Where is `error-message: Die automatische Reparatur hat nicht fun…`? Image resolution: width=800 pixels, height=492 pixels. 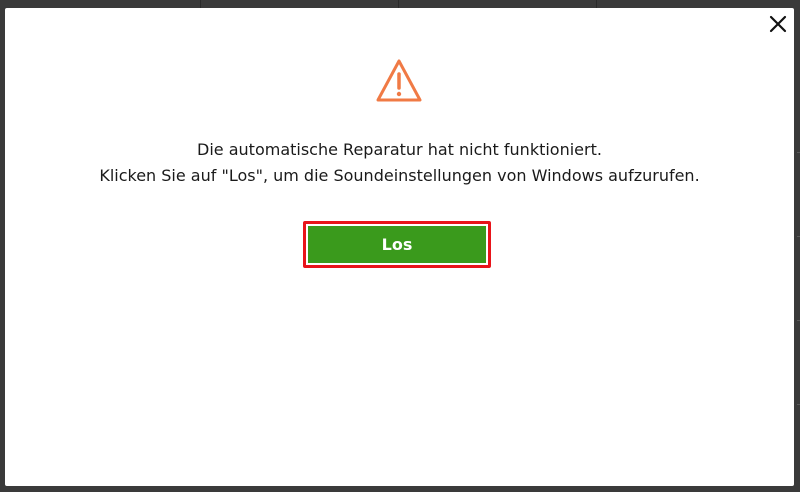 error-message: Die automatische Reparatur hat nicht fun… is located at coordinates (399, 163).